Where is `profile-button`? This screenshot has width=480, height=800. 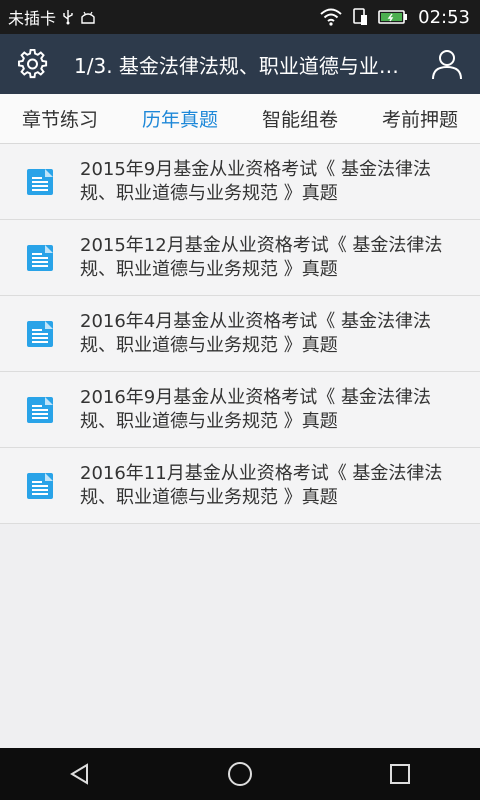
profile-button is located at coordinates (447, 64).